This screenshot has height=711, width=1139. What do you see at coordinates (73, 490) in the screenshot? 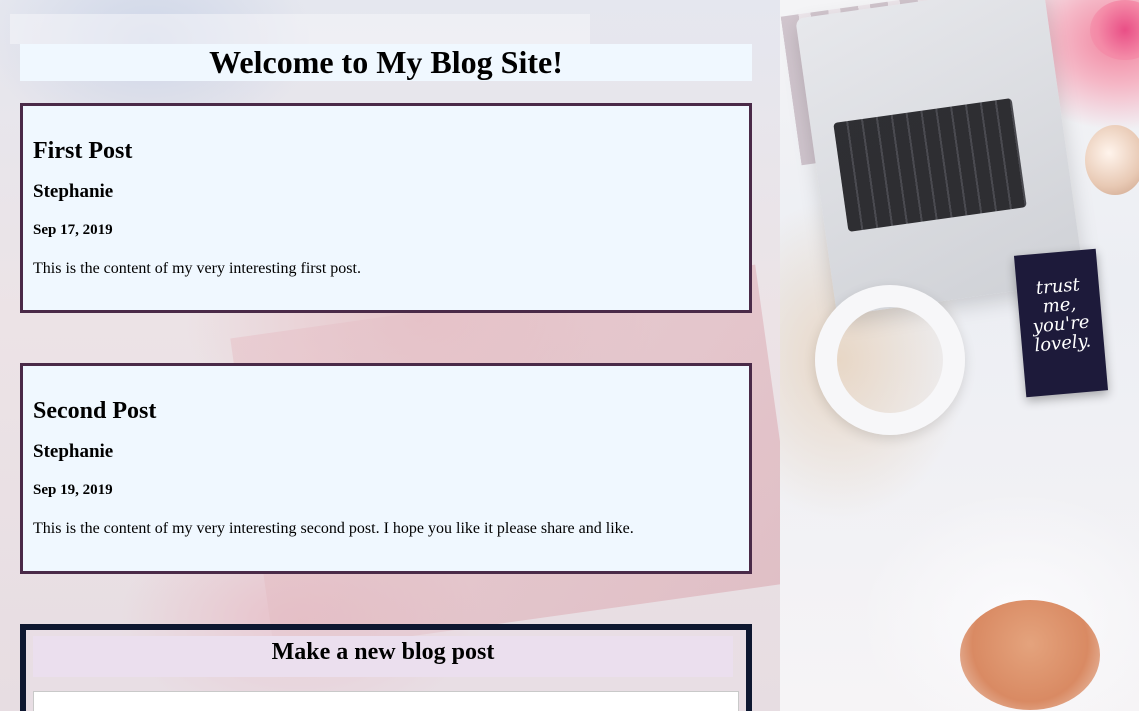
I see `post-date: Sep 19, 2019` at bounding box center [73, 490].